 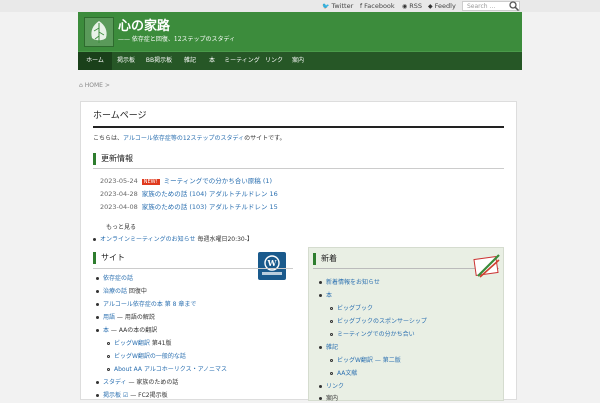 I want to click on home-icon: ⌂, so click(x=81, y=85).